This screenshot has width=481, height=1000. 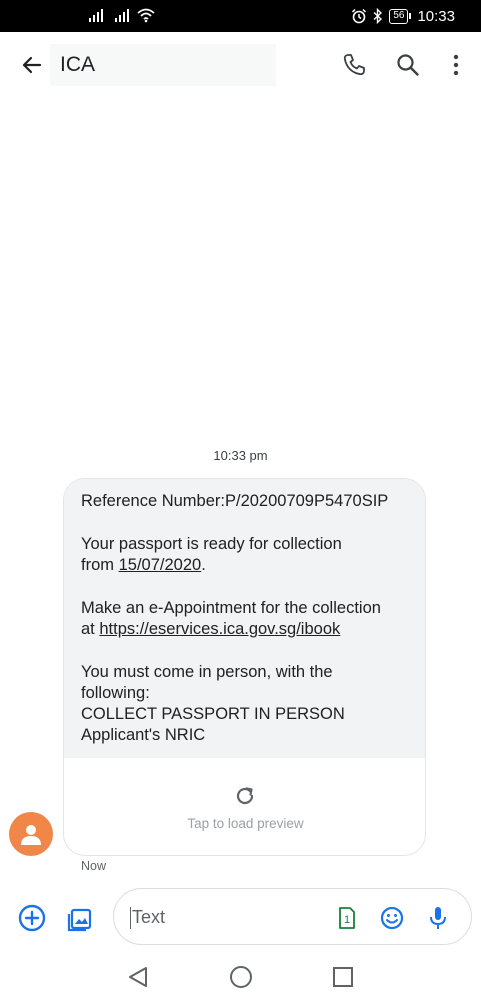 What do you see at coordinates (359, 16) in the screenshot?
I see `alarm-icon` at bounding box center [359, 16].